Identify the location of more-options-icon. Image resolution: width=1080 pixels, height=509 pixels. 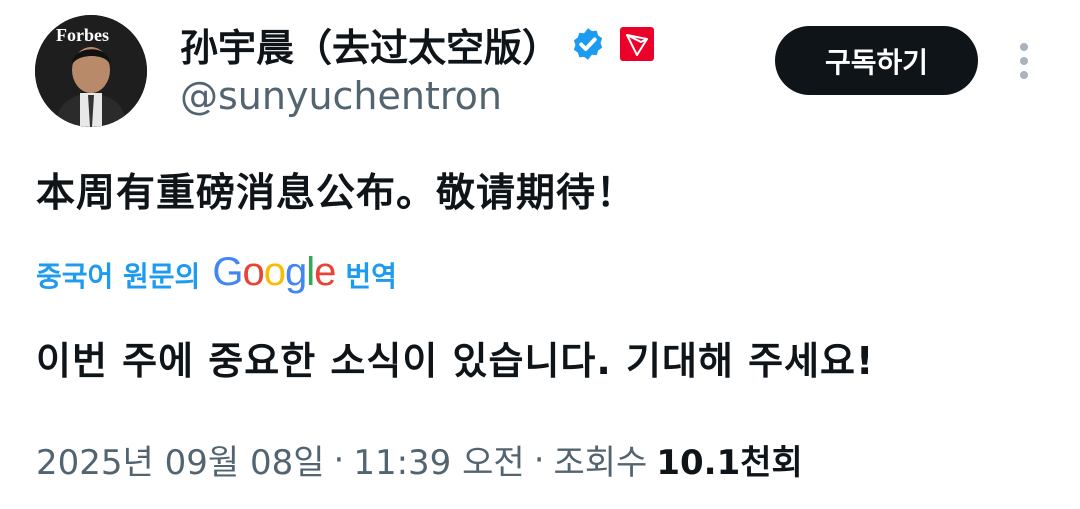
(1024, 61).